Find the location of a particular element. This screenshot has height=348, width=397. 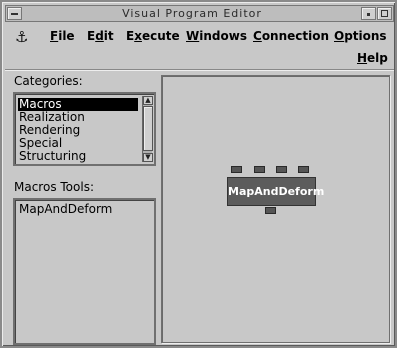

menu-execute: Execute is located at coordinates (153, 36).